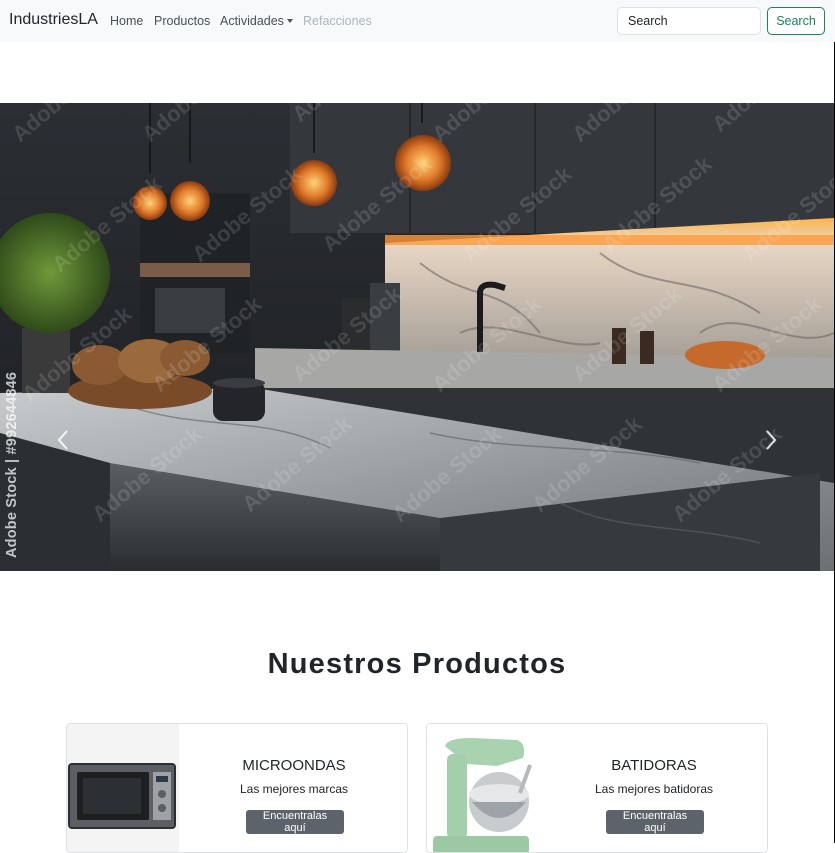 Image resolution: width=835 pixels, height=853 pixels. Describe the element at coordinates (417, 664) in the screenshot. I see `section-title: Nuestros Productos` at that location.